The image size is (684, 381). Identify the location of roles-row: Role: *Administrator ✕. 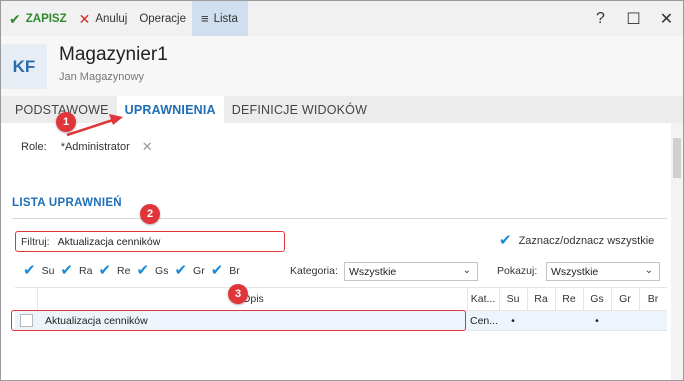
(87, 147).